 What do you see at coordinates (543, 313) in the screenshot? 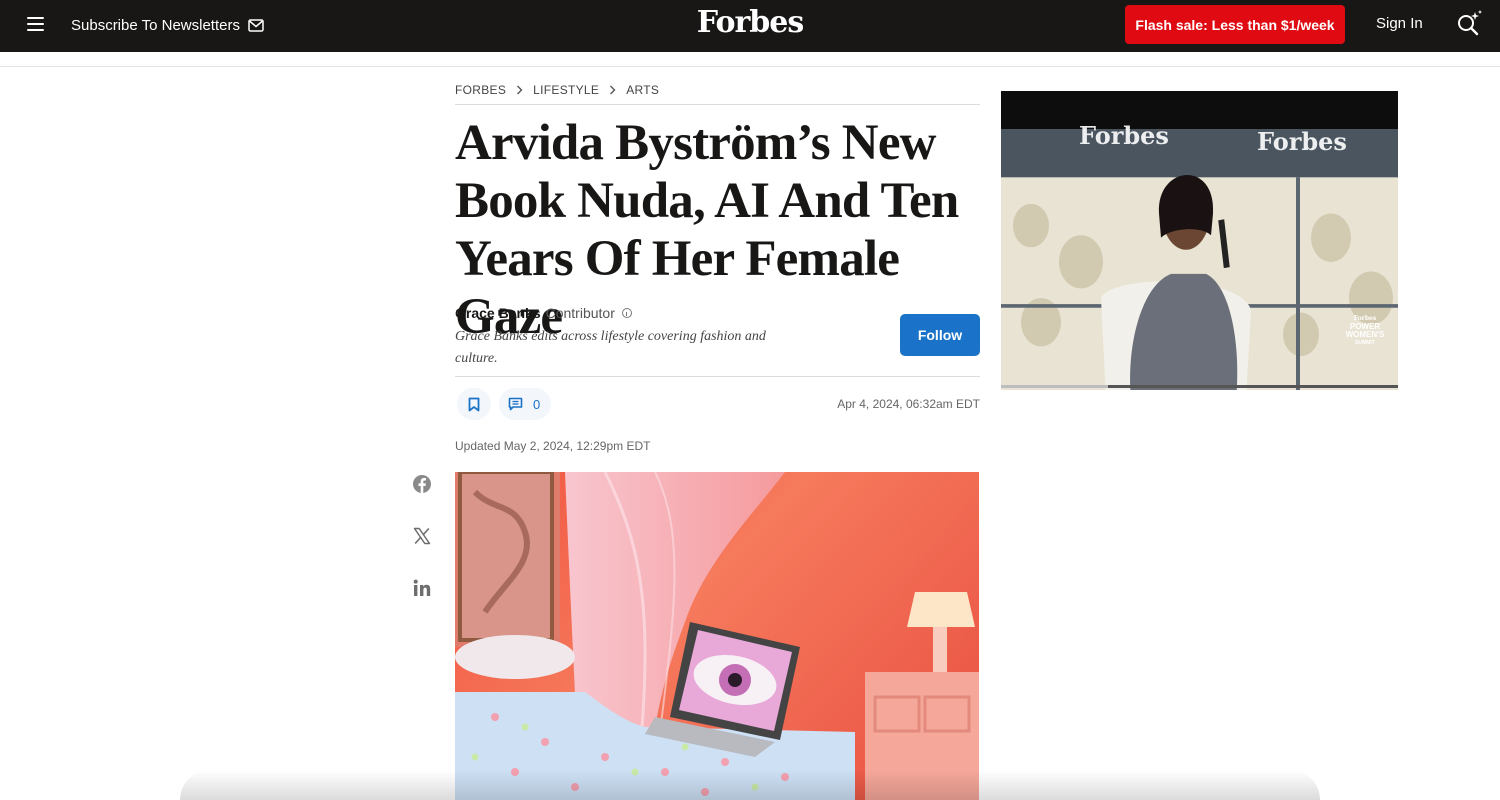
I see `author-byline: Grace Banks Contributor` at bounding box center [543, 313].